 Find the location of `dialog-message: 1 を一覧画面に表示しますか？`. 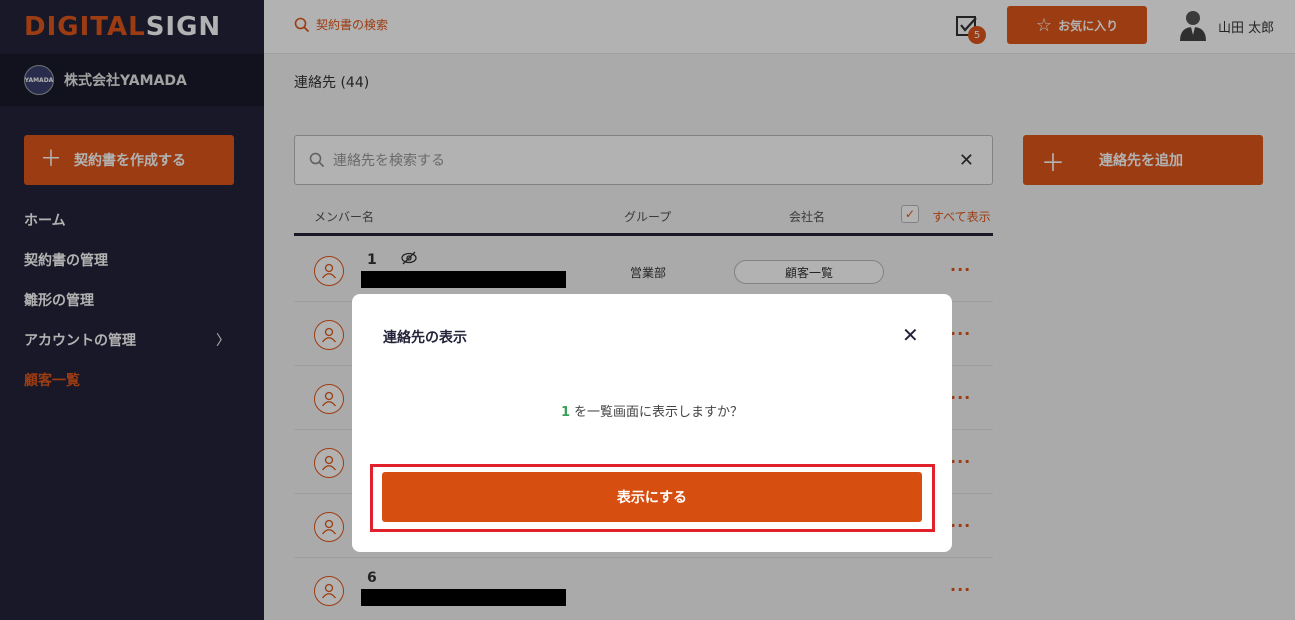

dialog-message: 1 を一覧画面に表示しますか？ is located at coordinates (652, 410).